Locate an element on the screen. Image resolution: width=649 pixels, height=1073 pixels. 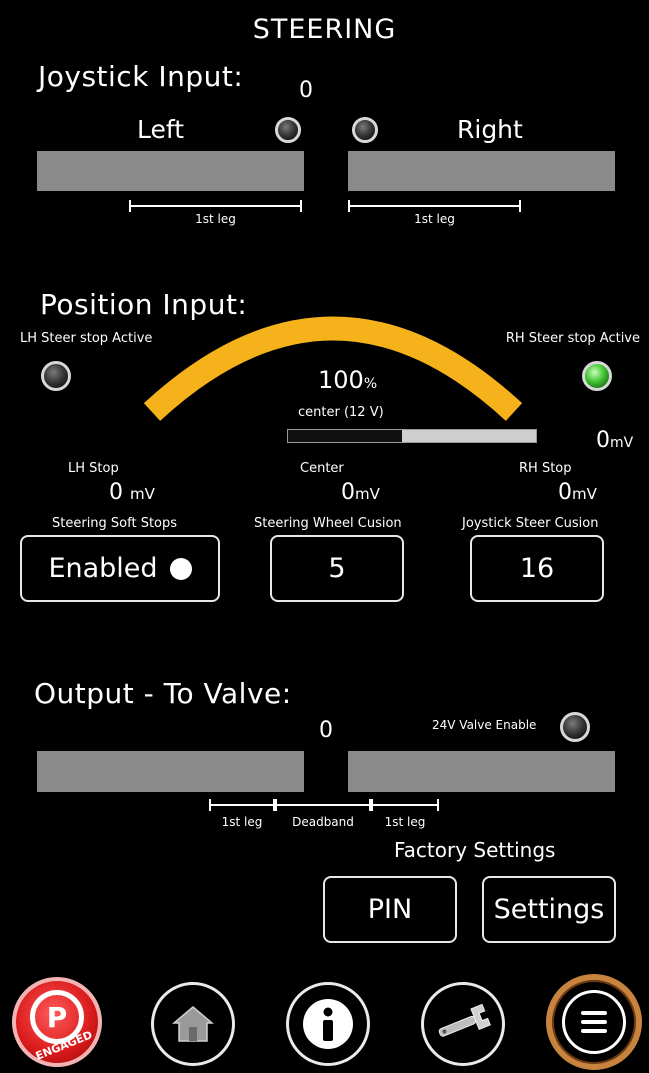
tools-button is located at coordinates (463, 1024).